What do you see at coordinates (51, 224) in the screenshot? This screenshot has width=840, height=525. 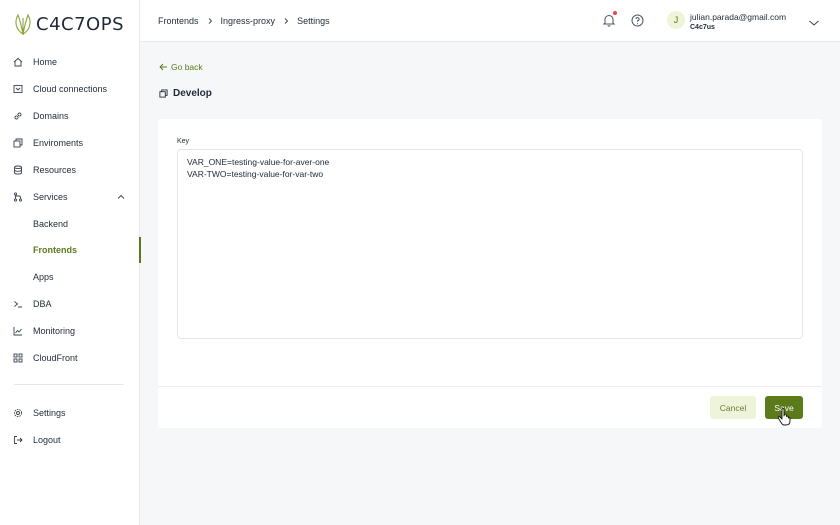 I see `sidebar-item-label: Backend` at bounding box center [51, 224].